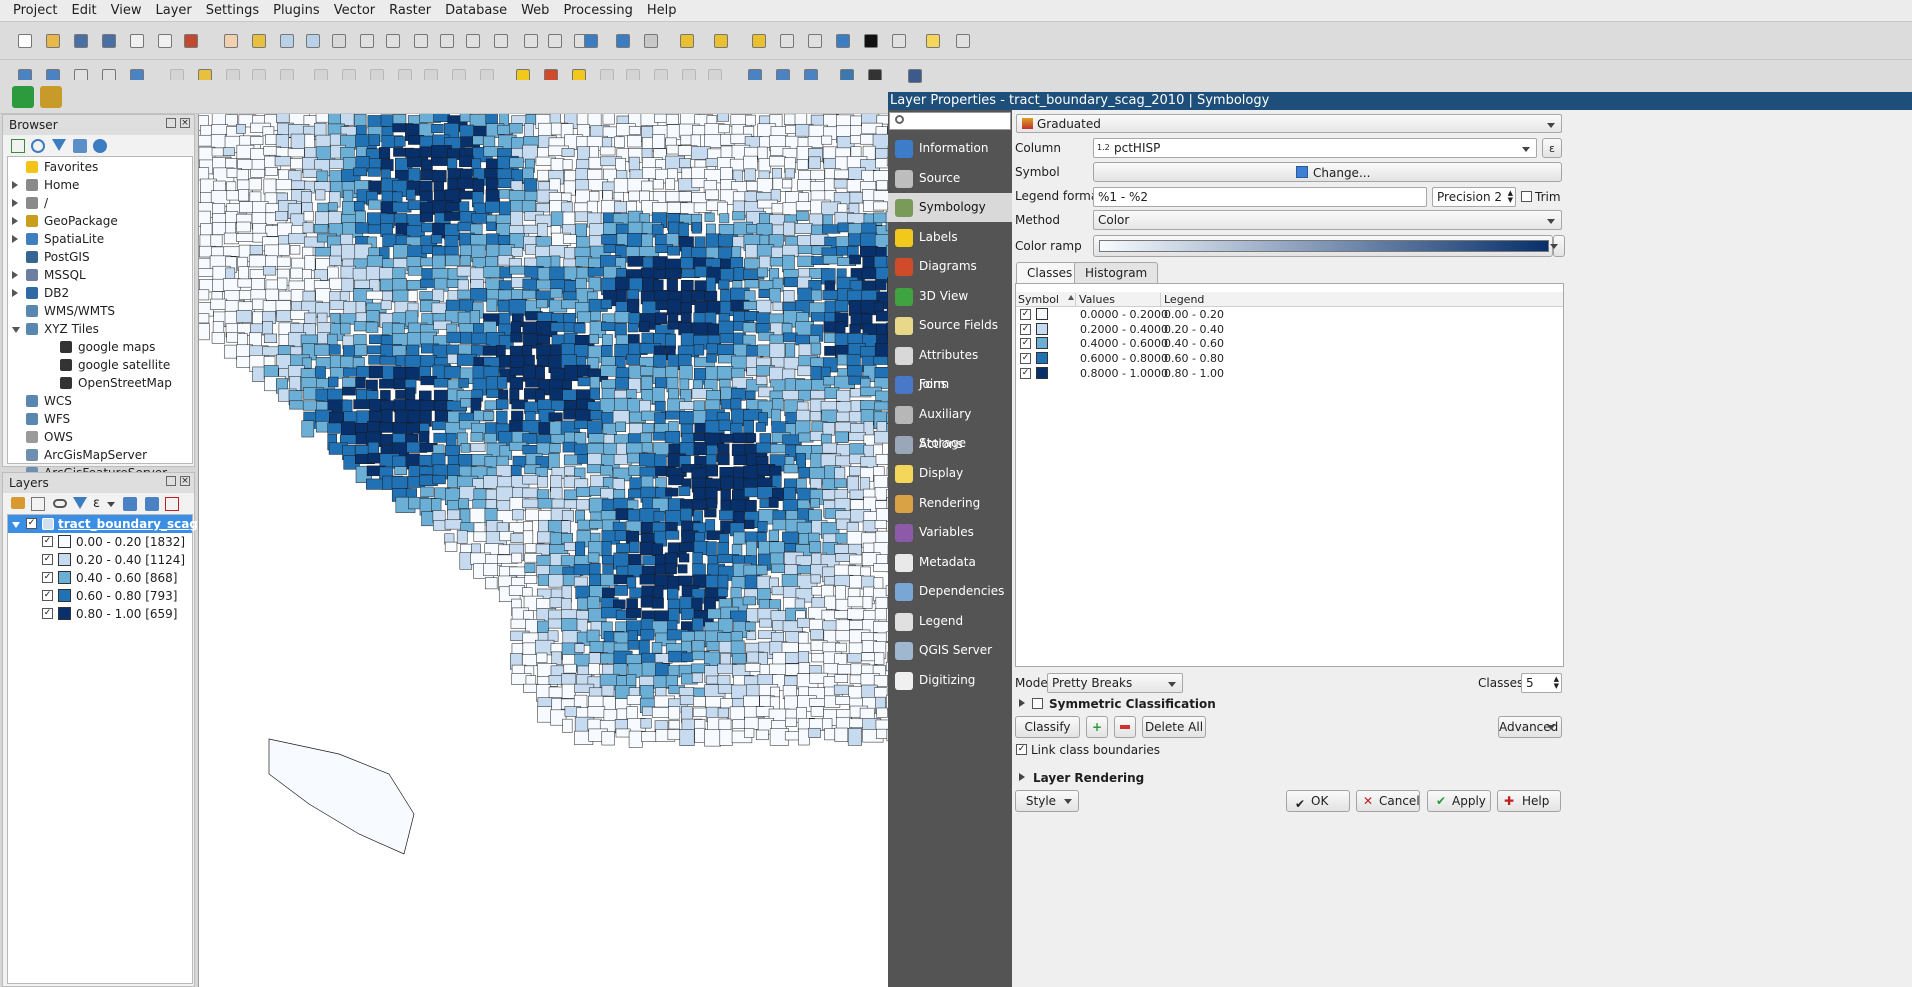 This screenshot has height=987, width=1912. I want to click on open-layer-styling-icon, so click(18, 503).